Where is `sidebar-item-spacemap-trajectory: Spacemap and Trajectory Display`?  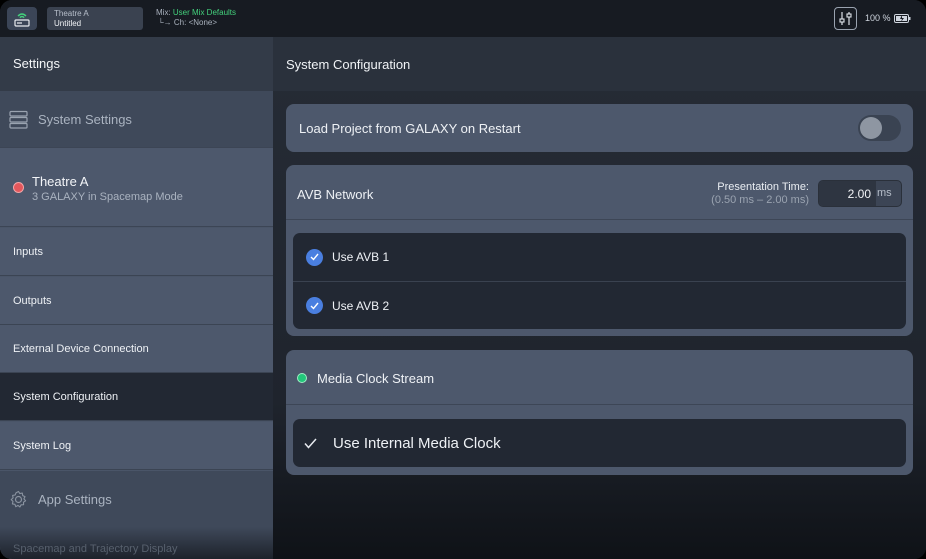 sidebar-item-spacemap-trajectory: Spacemap and Trajectory Display is located at coordinates (136, 543).